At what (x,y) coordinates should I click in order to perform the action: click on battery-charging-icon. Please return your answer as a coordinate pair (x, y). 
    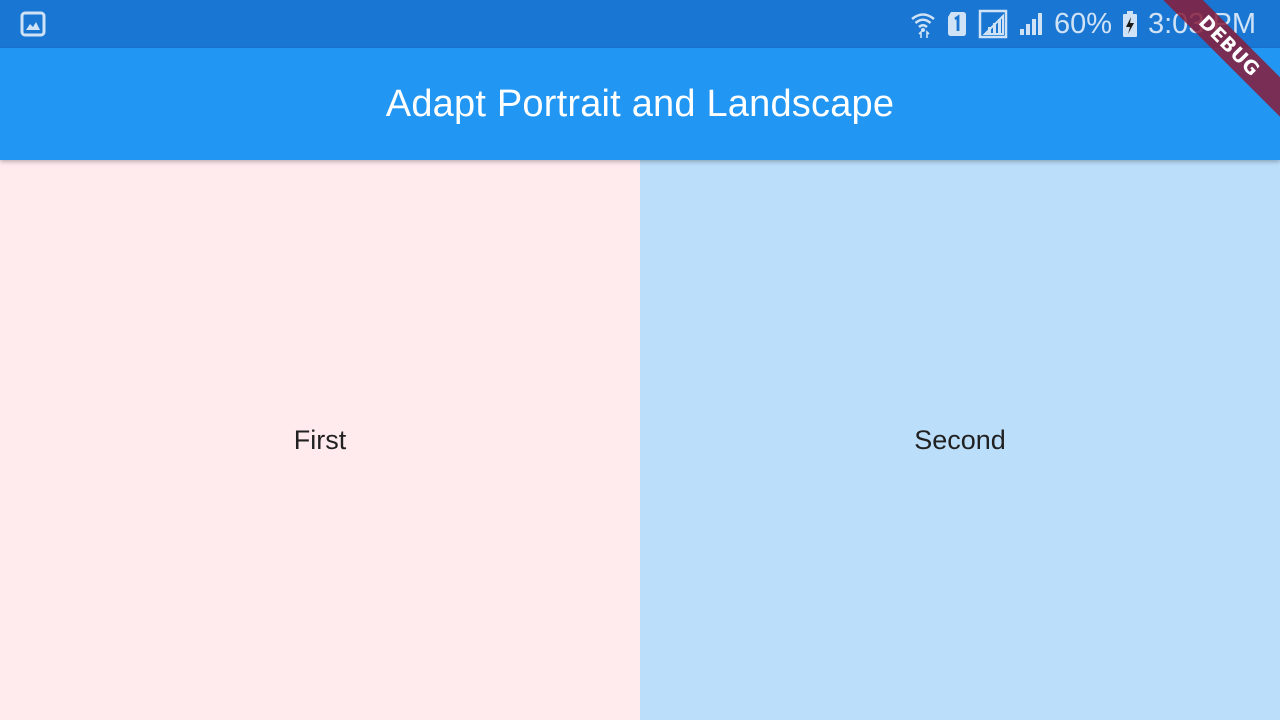
    Looking at the image, I should click on (1130, 24).